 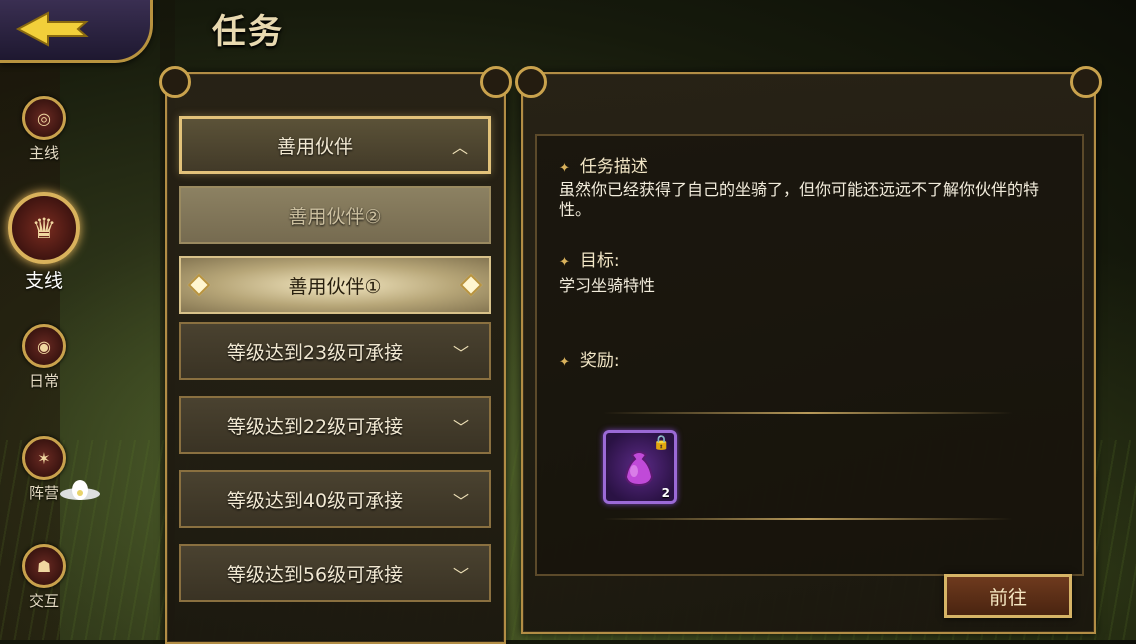 I want to click on spiral-icon: ◉, so click(x=44, y=346).